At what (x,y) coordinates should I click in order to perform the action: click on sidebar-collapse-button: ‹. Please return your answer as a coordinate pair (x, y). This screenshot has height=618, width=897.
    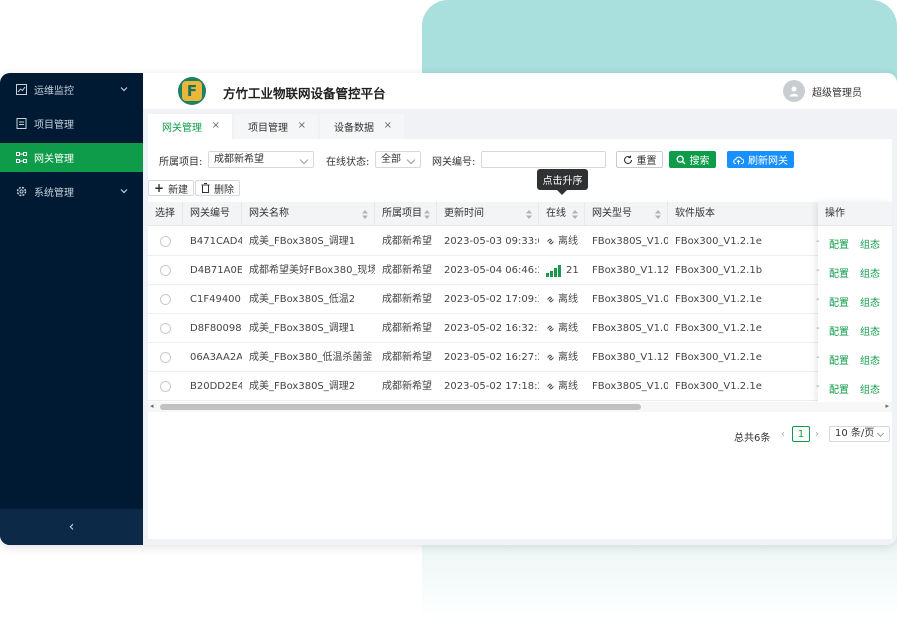
    Looking at the image, I should click on (71, 527).